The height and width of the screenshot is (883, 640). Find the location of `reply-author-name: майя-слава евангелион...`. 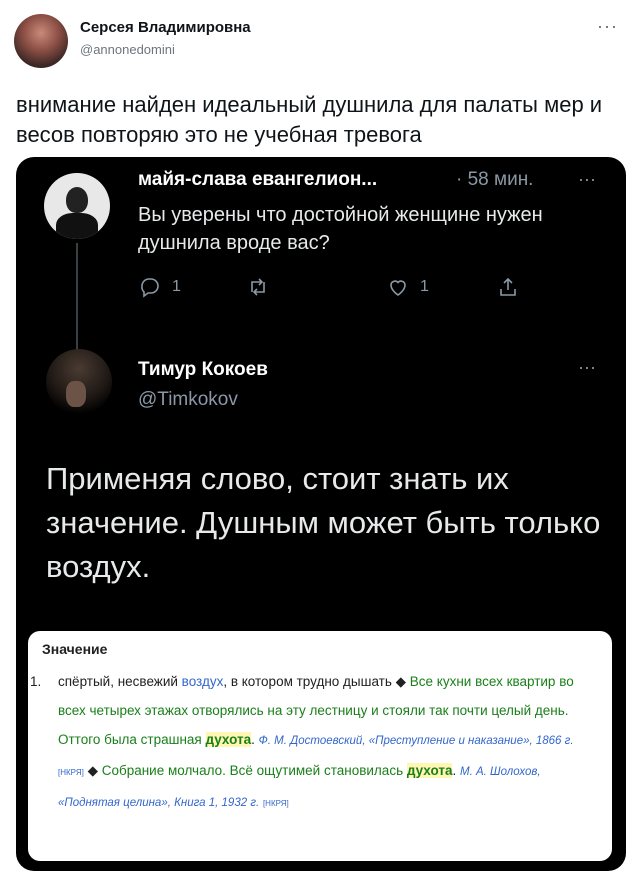

reply-author-name: майя-слава евангелион... is located at coordinates (258, 179).